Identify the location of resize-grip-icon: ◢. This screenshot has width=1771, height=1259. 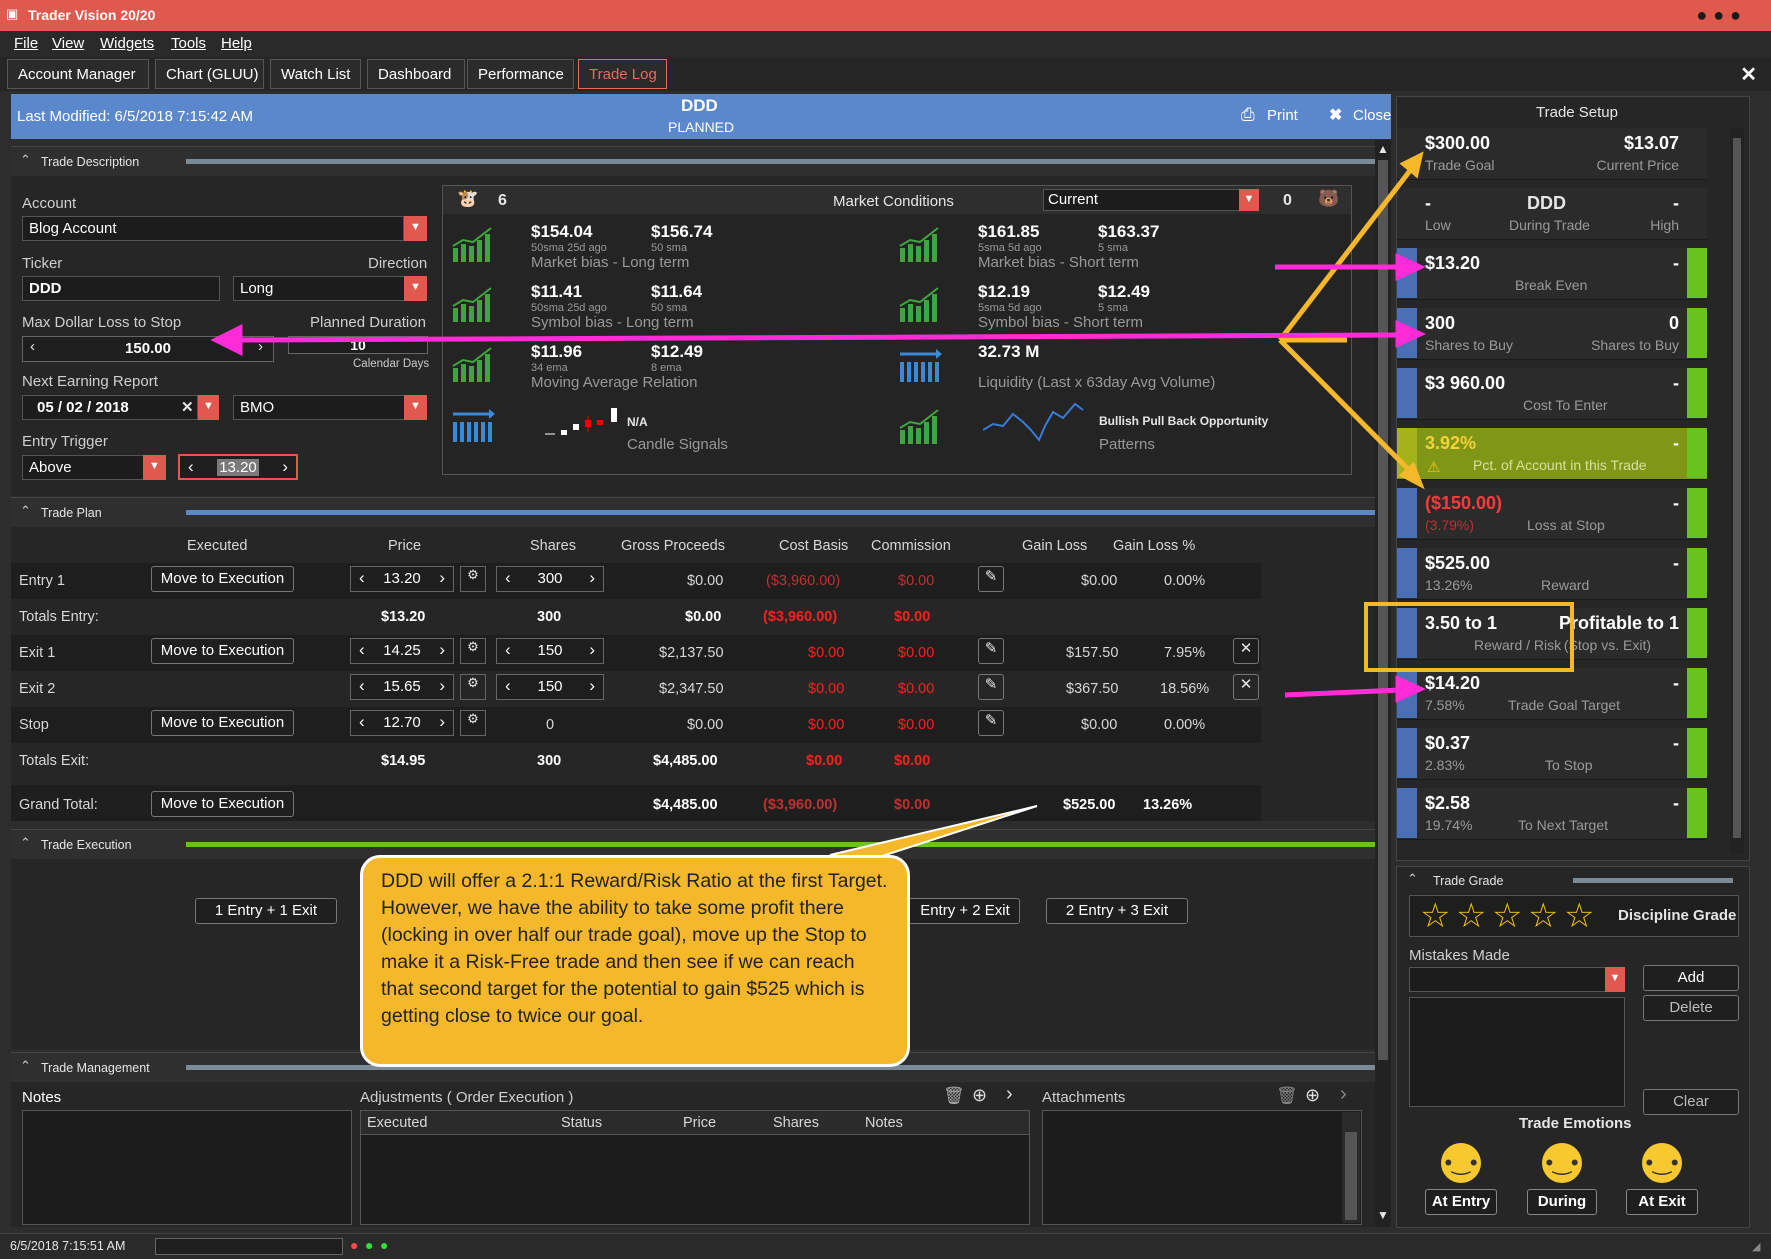
(1756, 1246).